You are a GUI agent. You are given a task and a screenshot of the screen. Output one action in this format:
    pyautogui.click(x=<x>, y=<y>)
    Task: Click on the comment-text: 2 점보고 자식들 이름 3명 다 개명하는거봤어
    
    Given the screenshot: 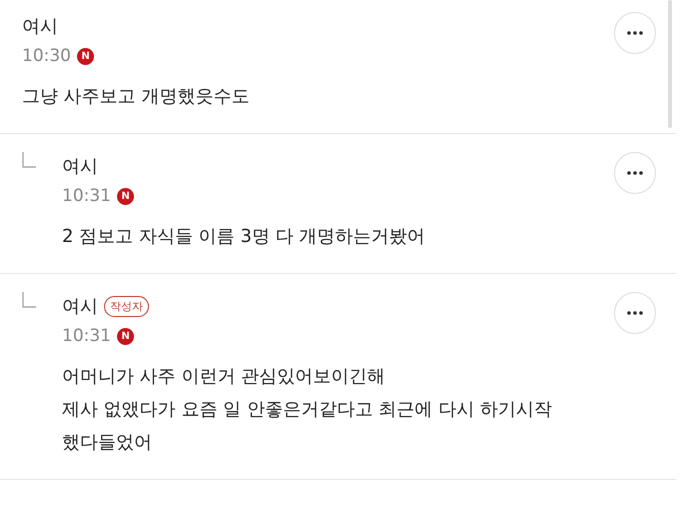 What is the action you would take?
    pyautogui.click(x=244, y=237)
    